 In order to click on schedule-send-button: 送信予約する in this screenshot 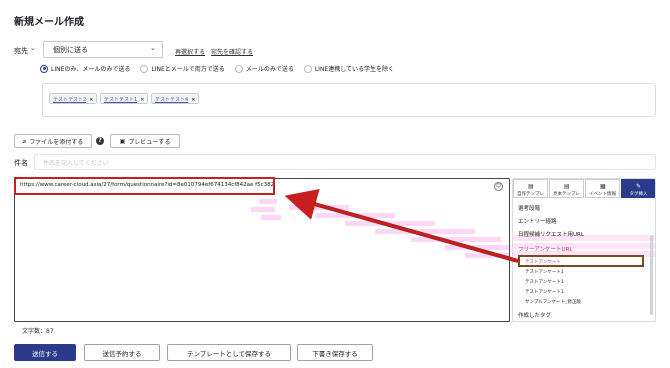, I will do `click(122, 352)`.